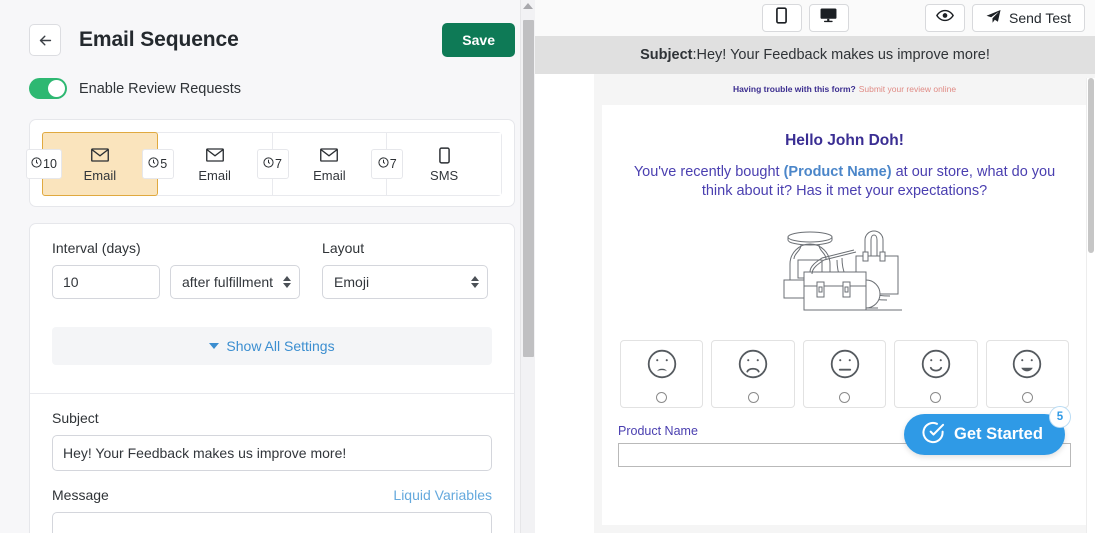  I want to click on emoji-rating-row, so click(844, 373).